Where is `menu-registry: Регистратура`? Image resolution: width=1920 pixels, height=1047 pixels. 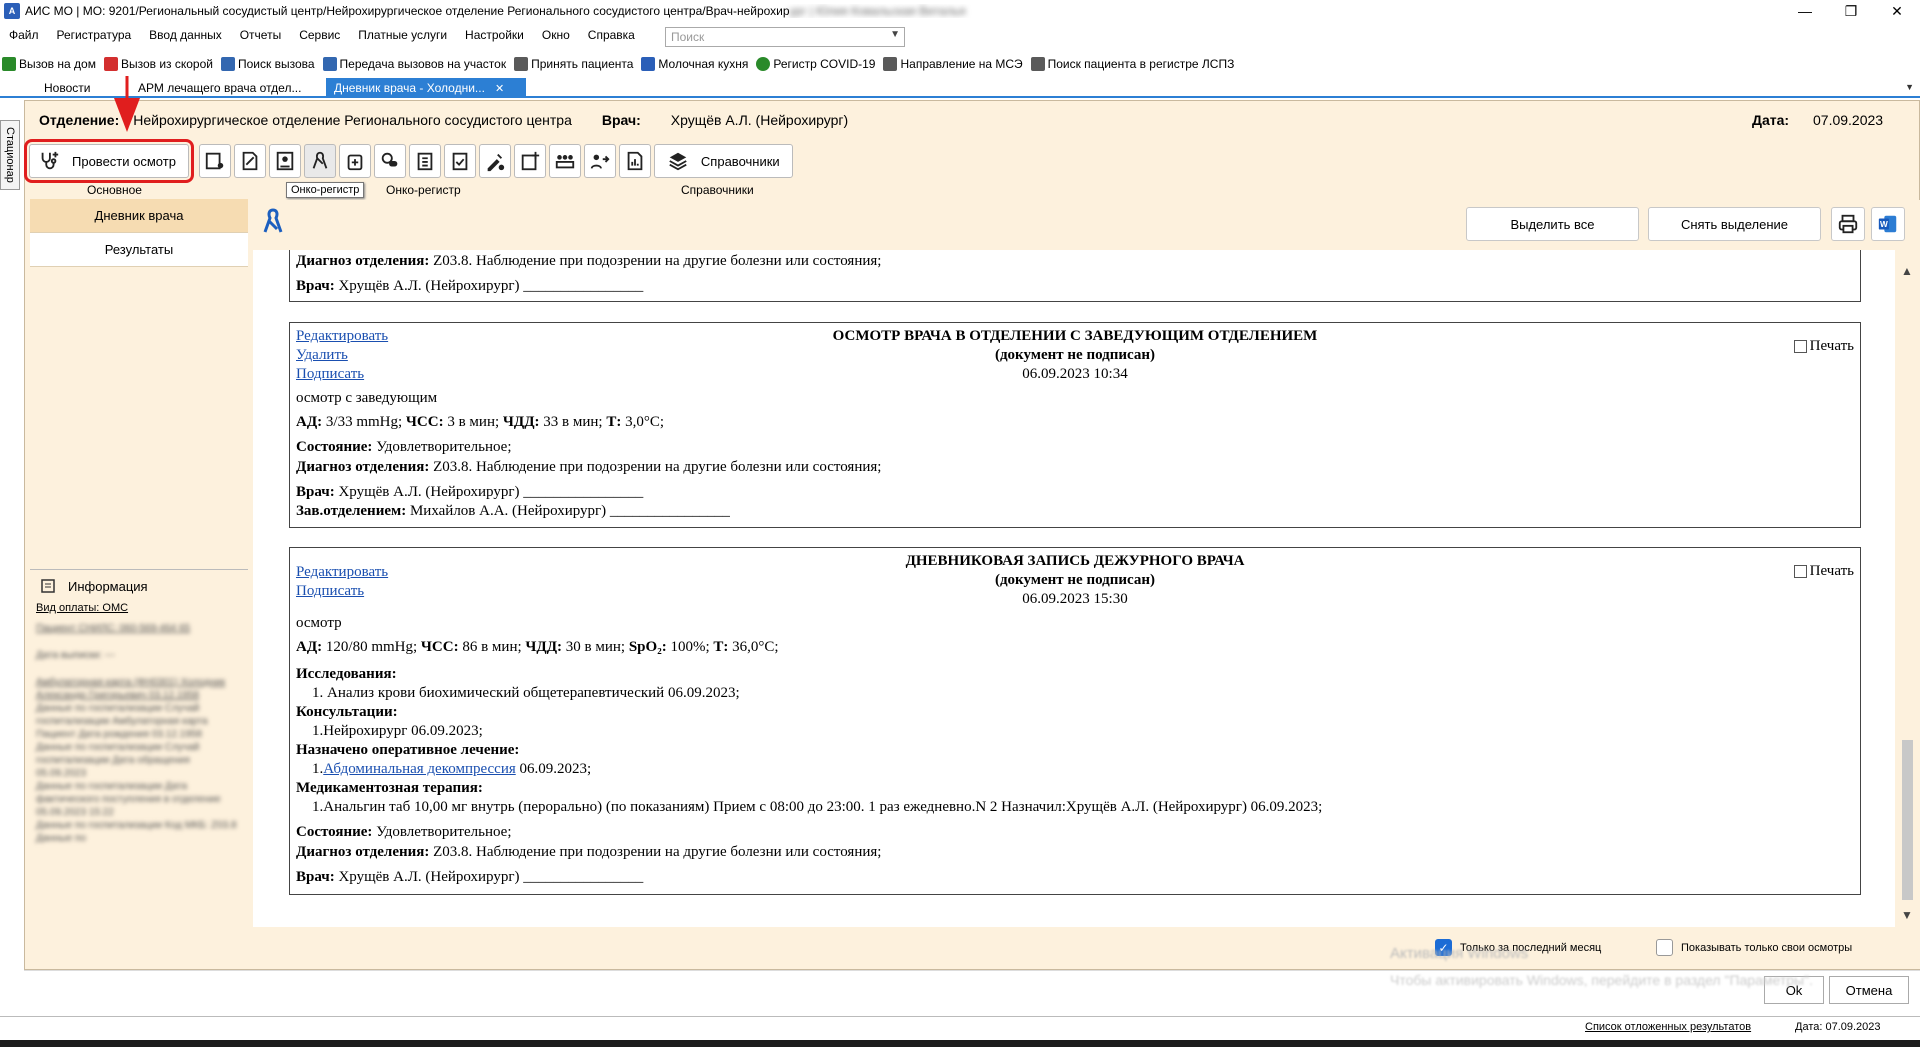 menu-registry: Регистратура is located at coordinates (94, 35).